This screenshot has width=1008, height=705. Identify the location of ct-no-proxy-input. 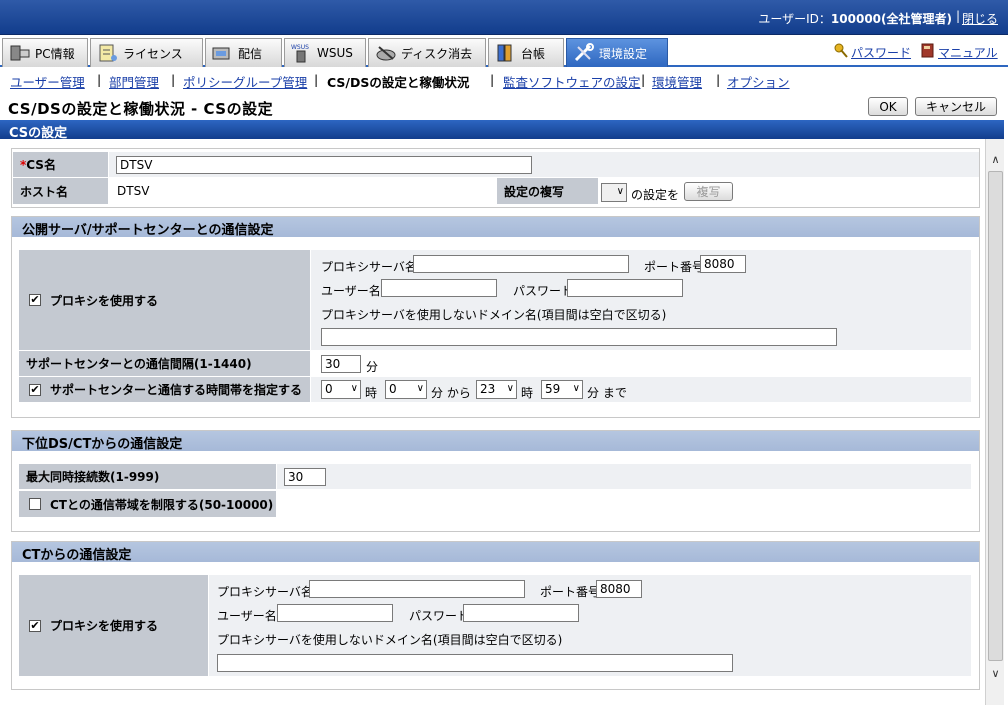
(475, 663).